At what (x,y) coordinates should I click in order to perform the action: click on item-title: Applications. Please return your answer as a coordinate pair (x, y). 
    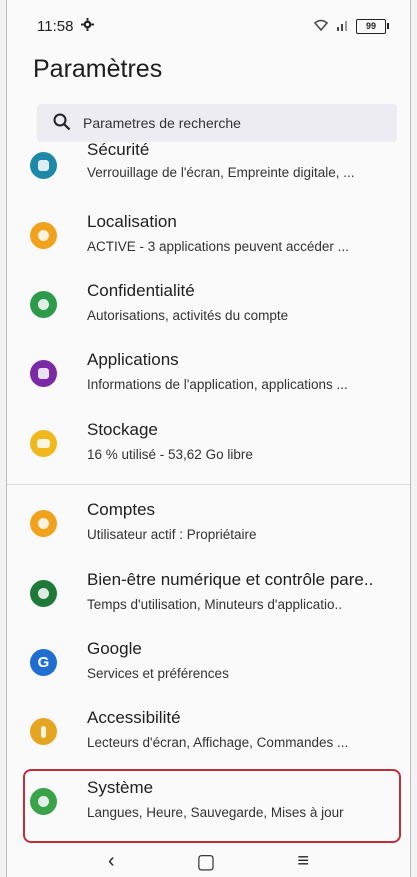
    Looking at the image, I should click on (133, 359).